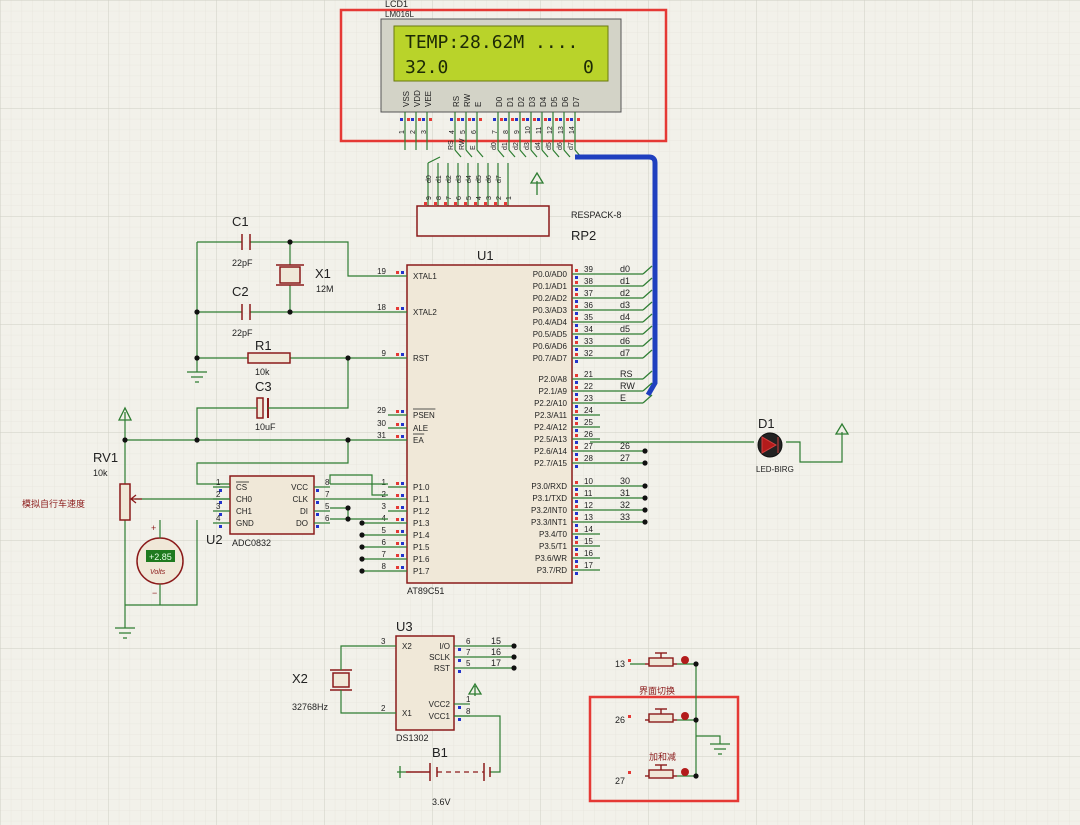  I want to click on u1-pin-number: 34, so click(588, 329).